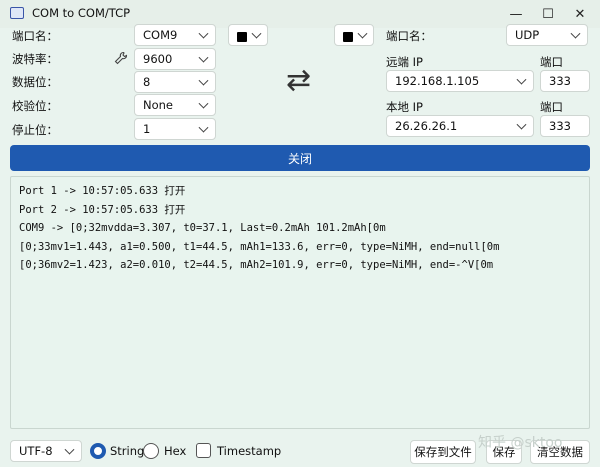  What do you see at coordinates (151, 451) in the screenshot?
I see `hex-radio` at bounding box center [151, 451].